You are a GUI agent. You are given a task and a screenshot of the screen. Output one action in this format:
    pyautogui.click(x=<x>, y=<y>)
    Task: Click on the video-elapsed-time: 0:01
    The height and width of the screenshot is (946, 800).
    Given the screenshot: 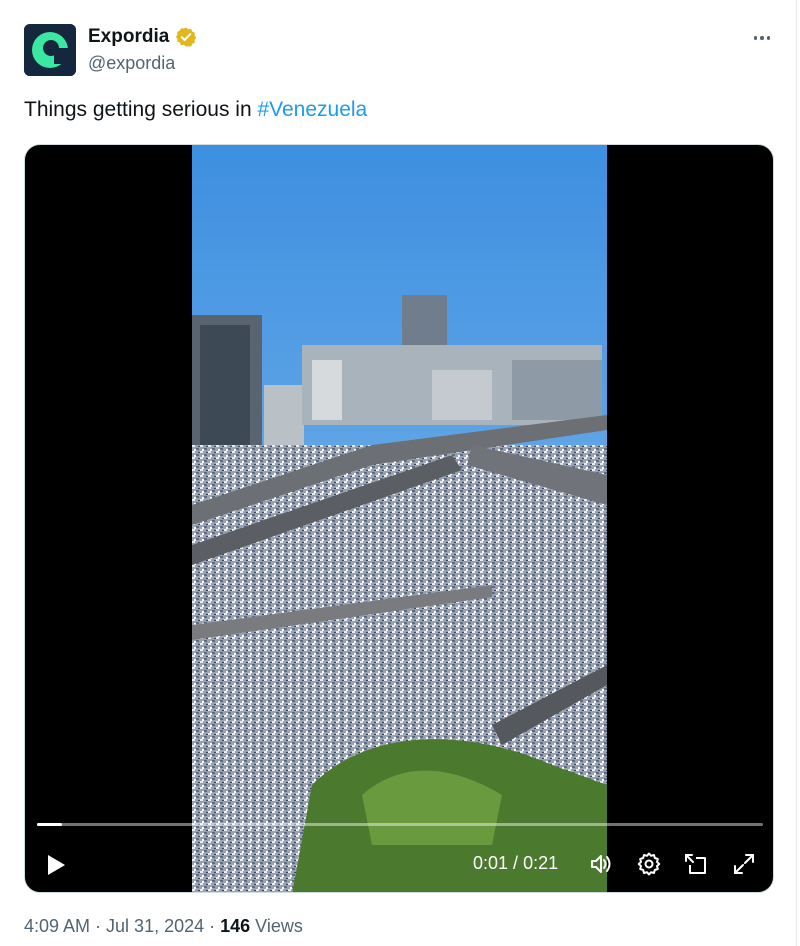 What is the action you would take?
    pyautogui.click(x=491, y=863)
    